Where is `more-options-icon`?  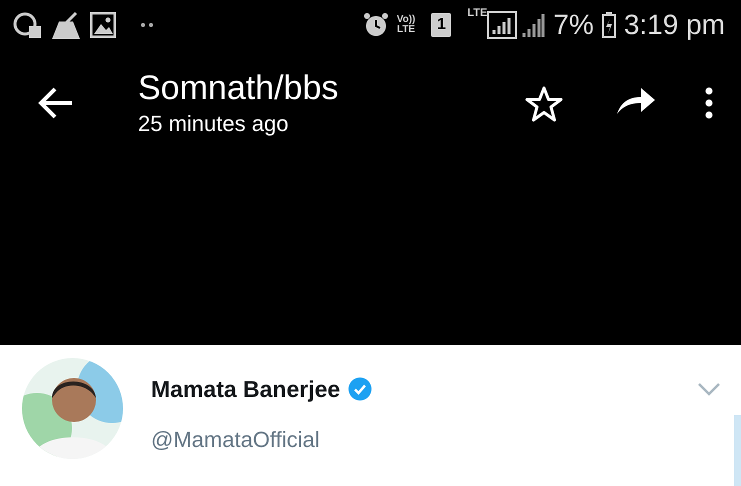
more-options-icon is located at coordinates (709, 103).